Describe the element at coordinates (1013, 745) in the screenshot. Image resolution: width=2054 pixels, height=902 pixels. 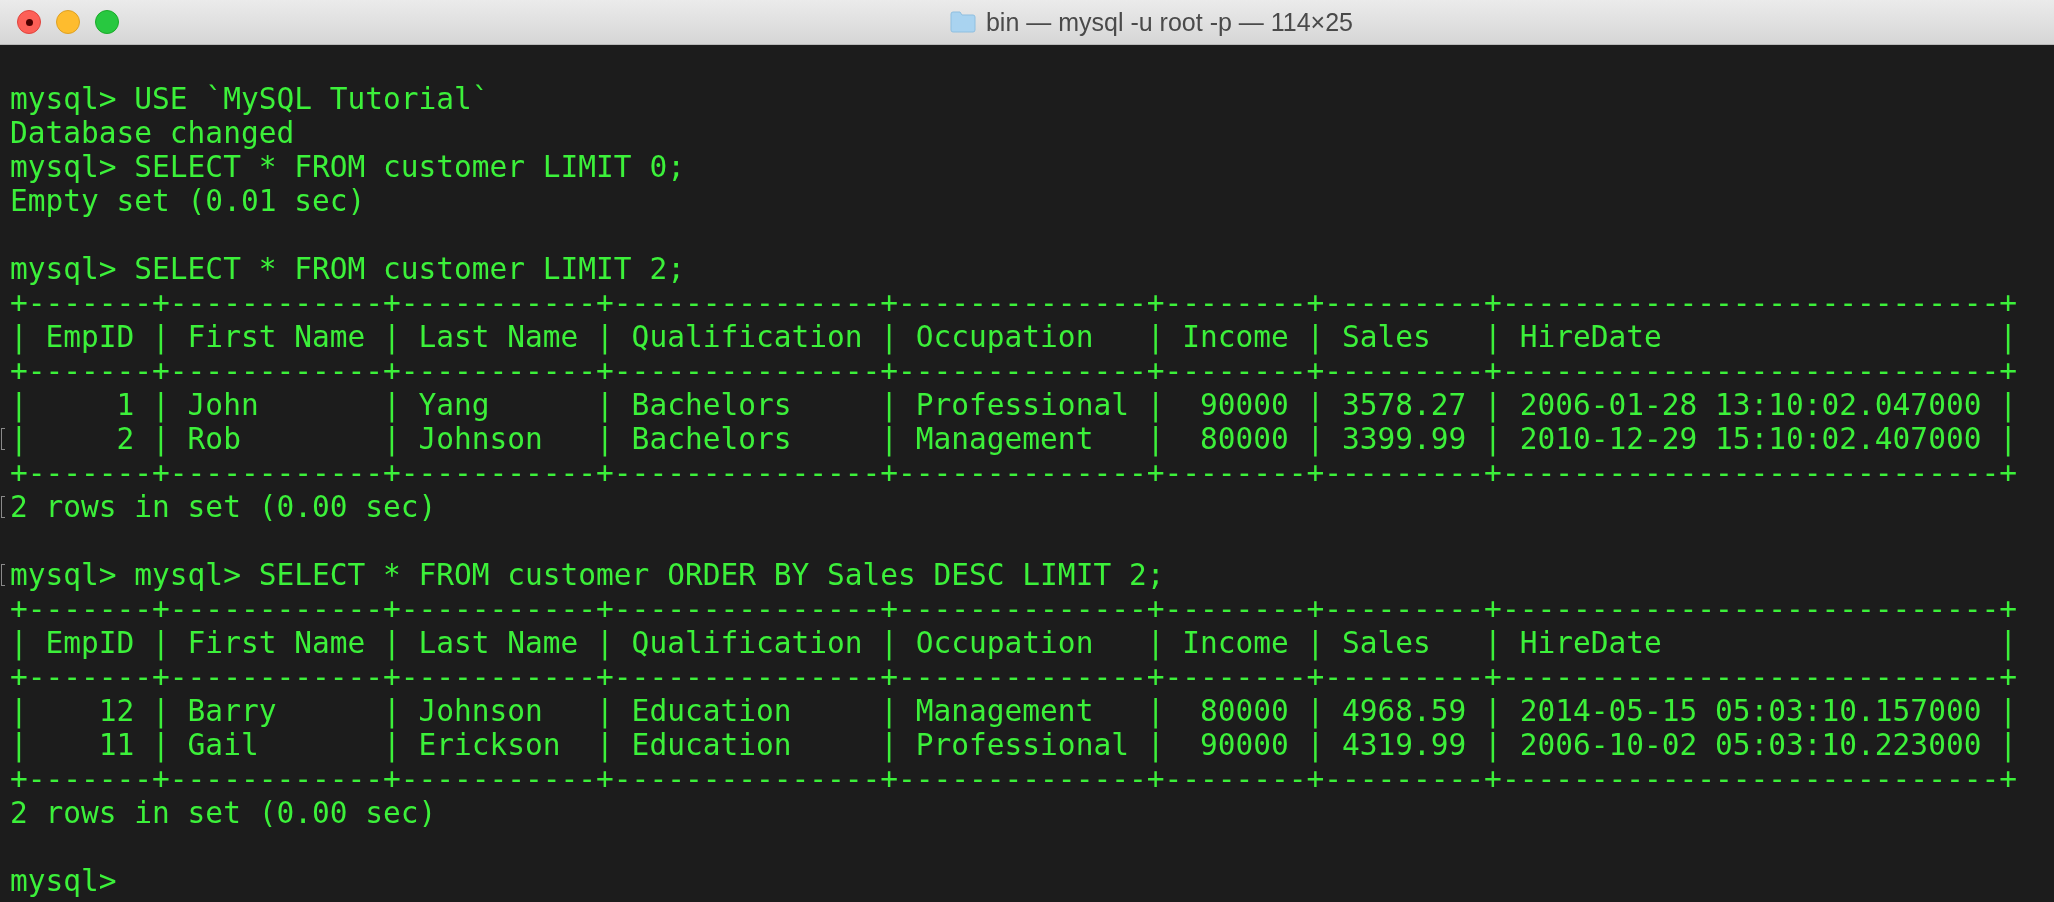
I see `table-line: | 11 | Gail | Erickson | Education | Professional | 90000 | 4319.99 | 2006-10-02 05:03:10.223000 |` at that location.